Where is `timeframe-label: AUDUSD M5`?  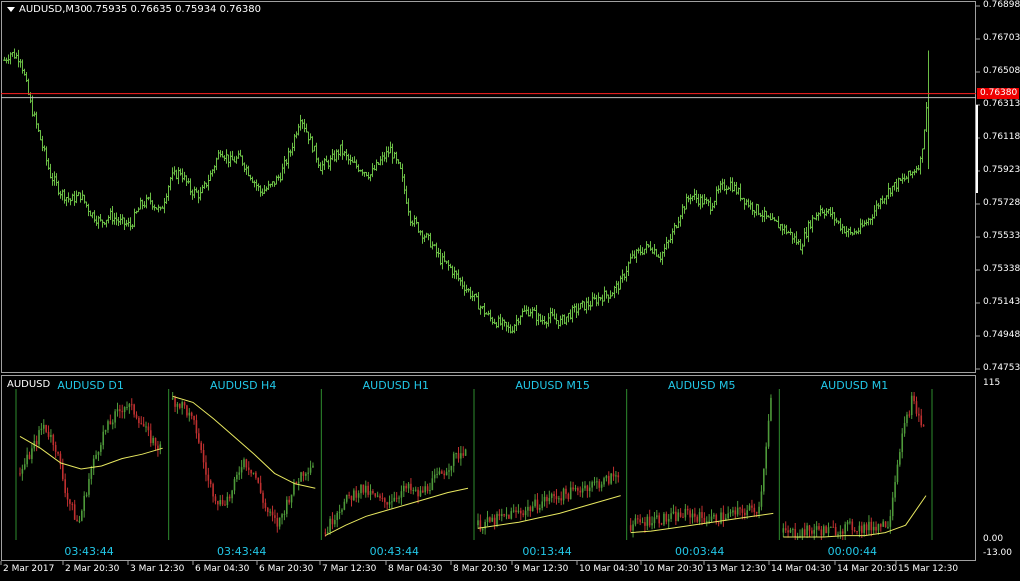 timeframe-label: AUDUSD M5 is located at coordinates (702, 385).